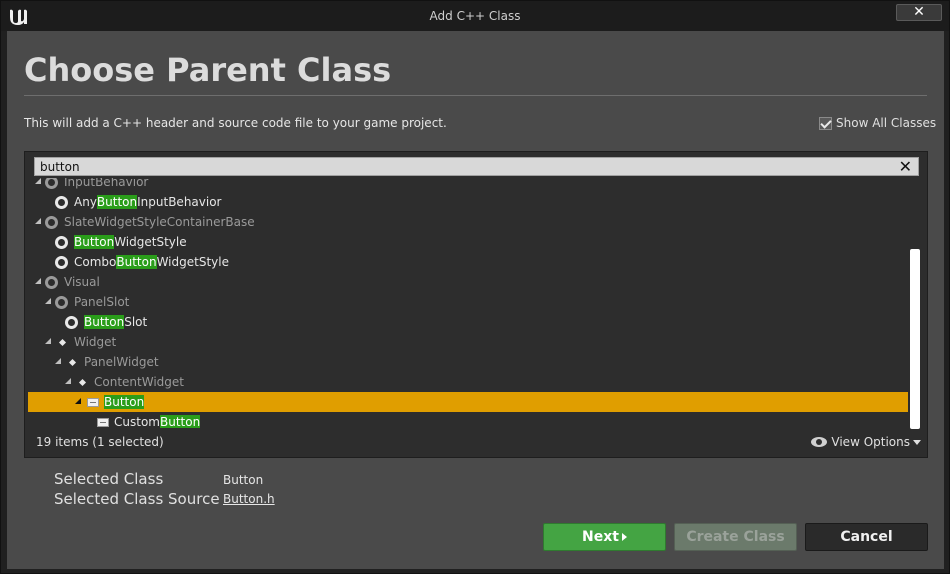 Image resolution: width=950 pixels, height=574 pixels. Describe the element at coordinates (157, 421) in the screenshot. I see `tree-row-label: CustomButton` at that location.